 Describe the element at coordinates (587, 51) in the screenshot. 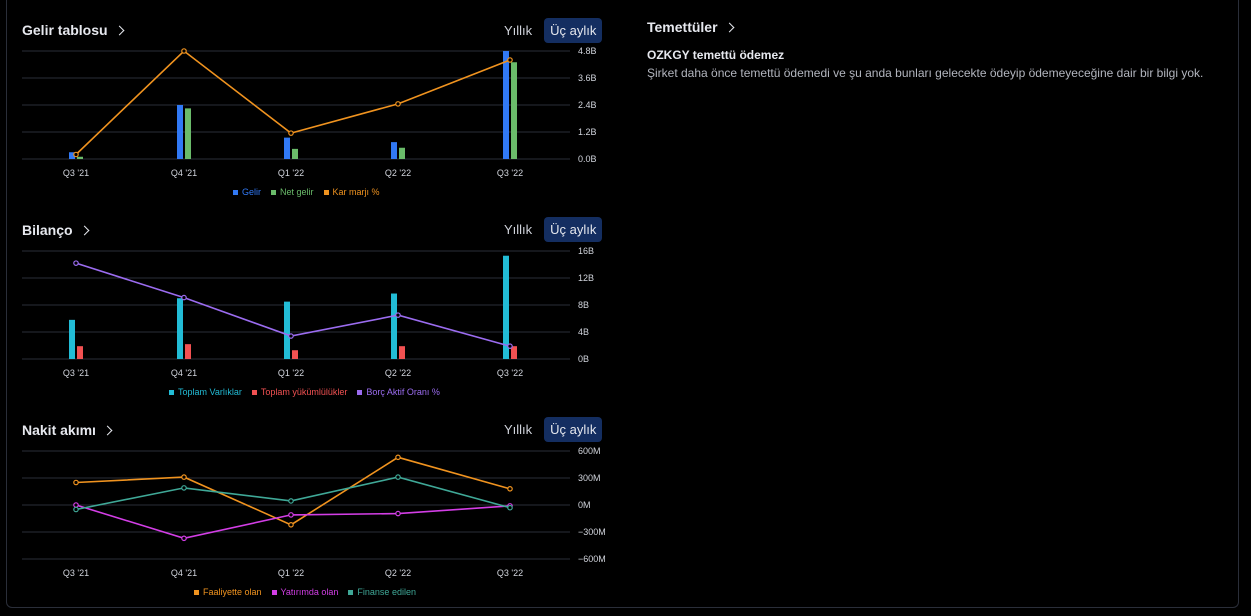

I see `y-tick-label: 4.8B` at that location.